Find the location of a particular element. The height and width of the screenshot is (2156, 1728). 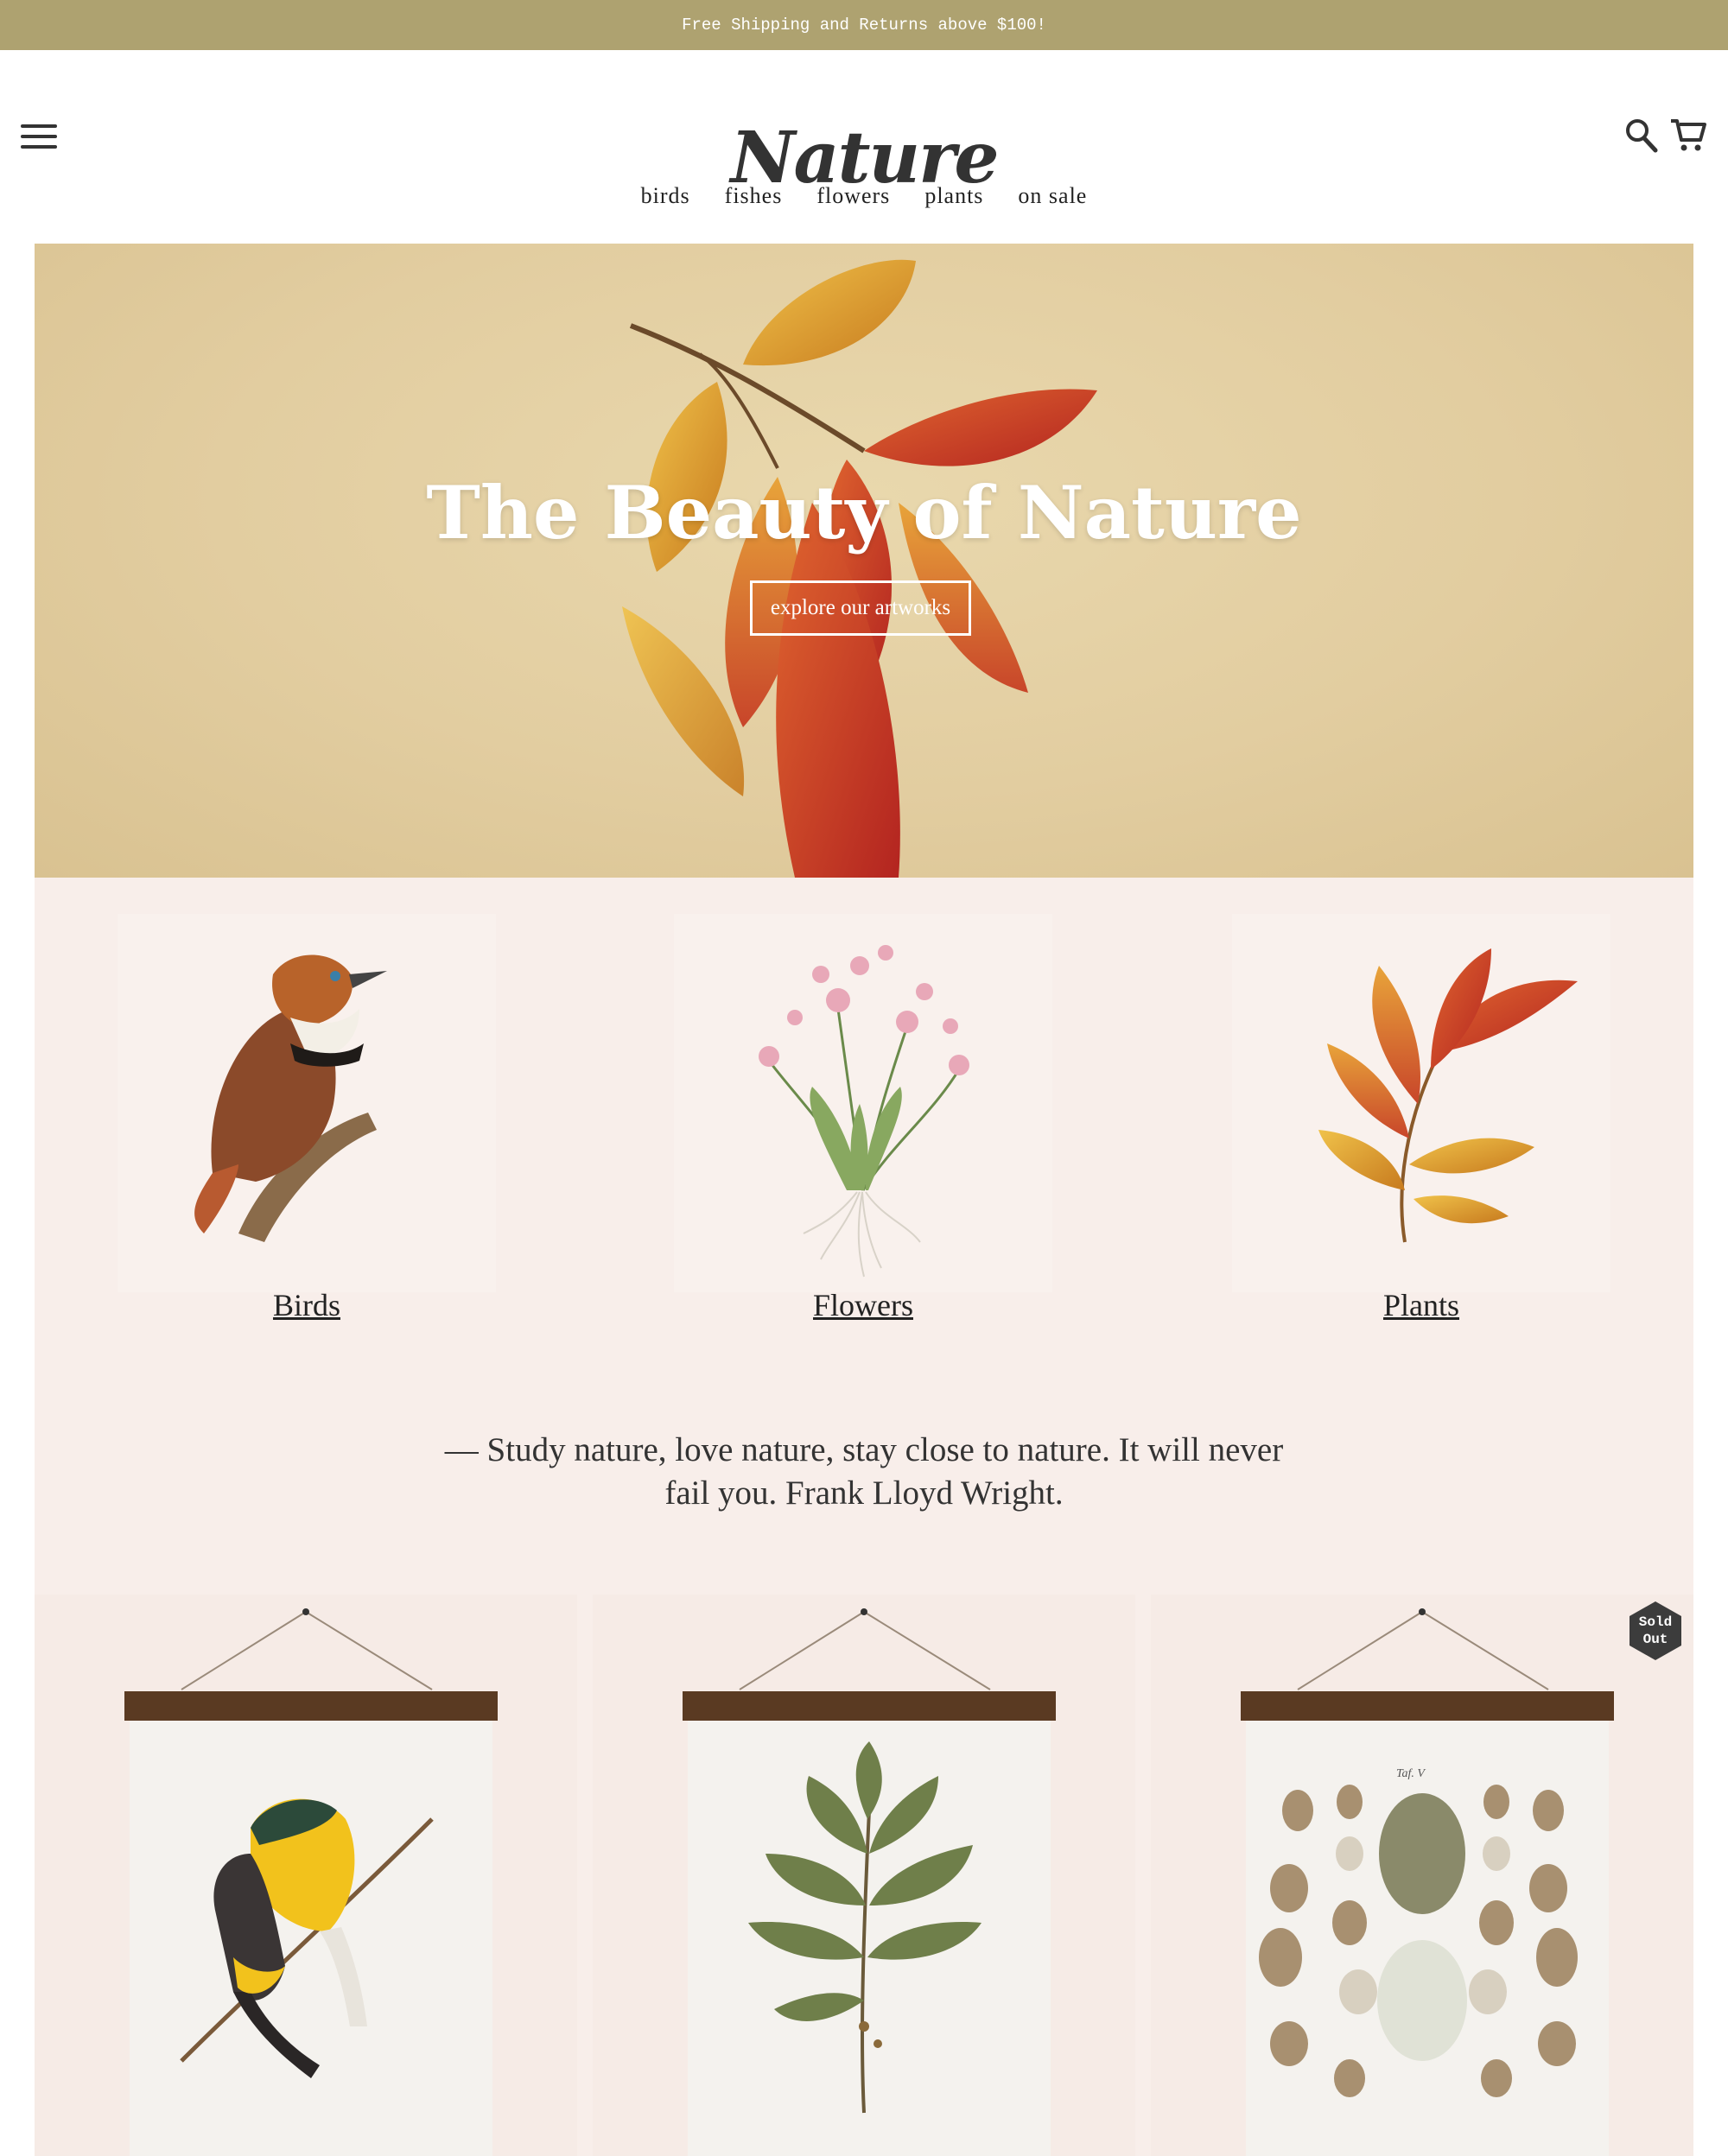

category-birds-link: Birds is located at coordinates (307, 1305).